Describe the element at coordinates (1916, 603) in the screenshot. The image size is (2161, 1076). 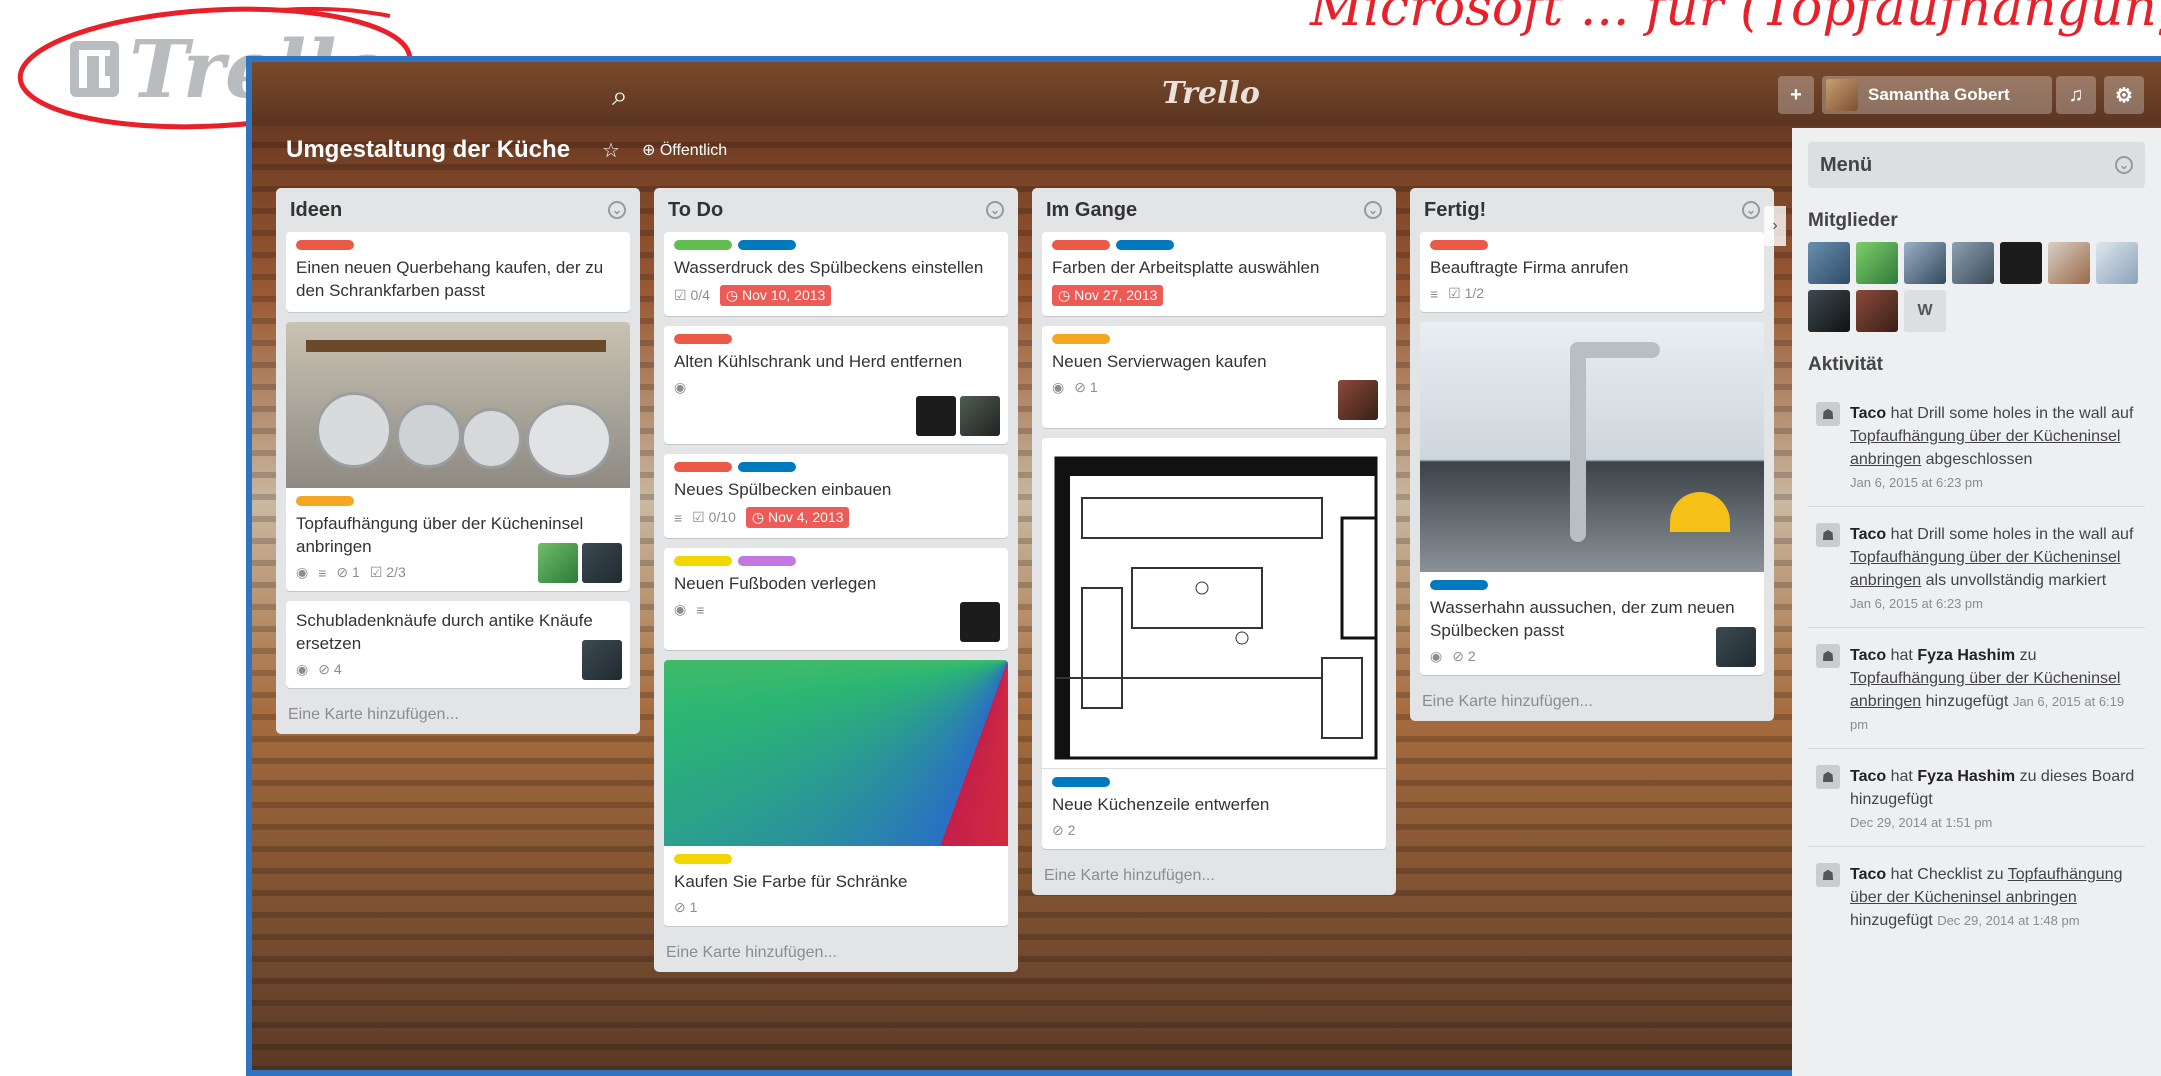
I see `activity-time: Jan 6, 2015 at 6:23 pm` at that location.